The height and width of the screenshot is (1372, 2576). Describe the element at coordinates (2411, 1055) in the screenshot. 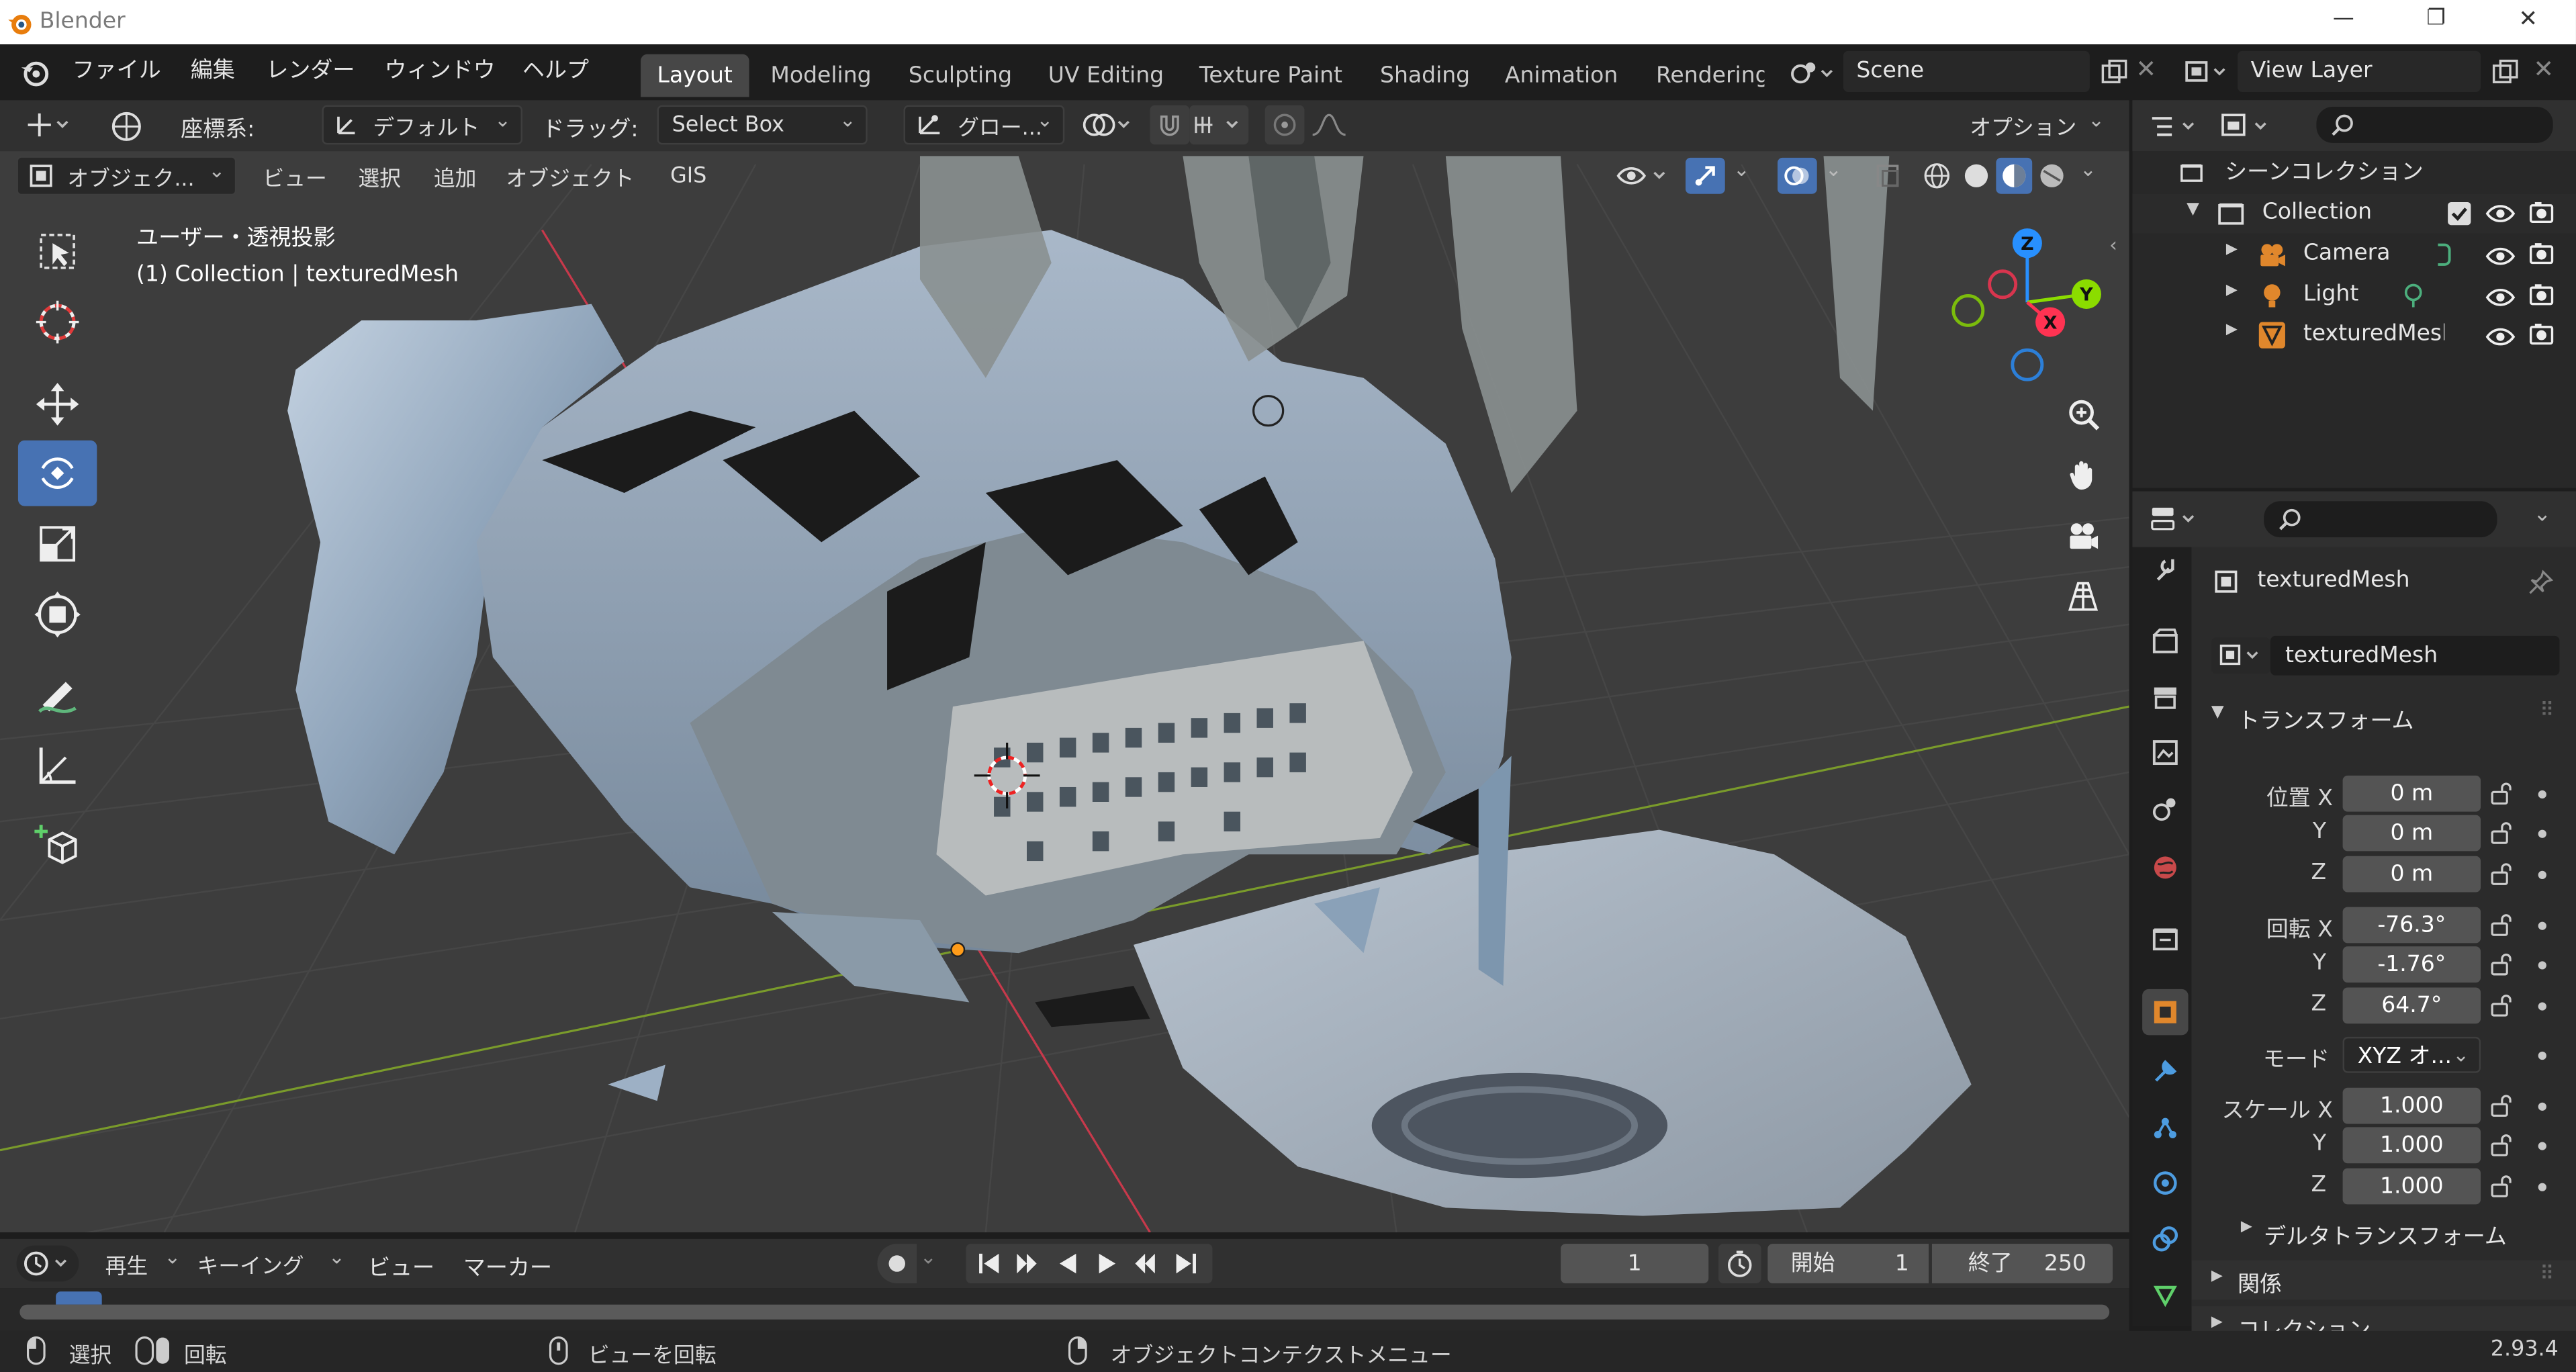

I see `rotation-mode-dropdown: XYZ オ... ⌄` at that location.